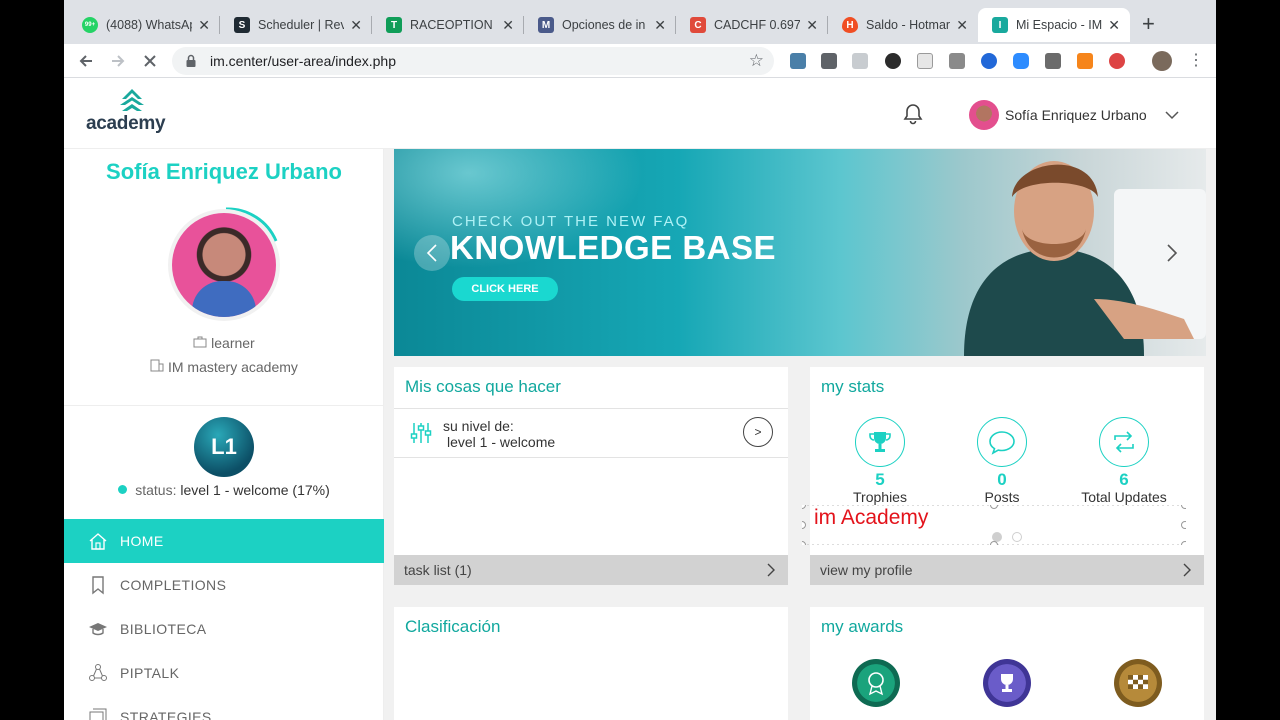 The image size is (1280, 720). I want to click on carousel-next-button, so click(1172, 253).